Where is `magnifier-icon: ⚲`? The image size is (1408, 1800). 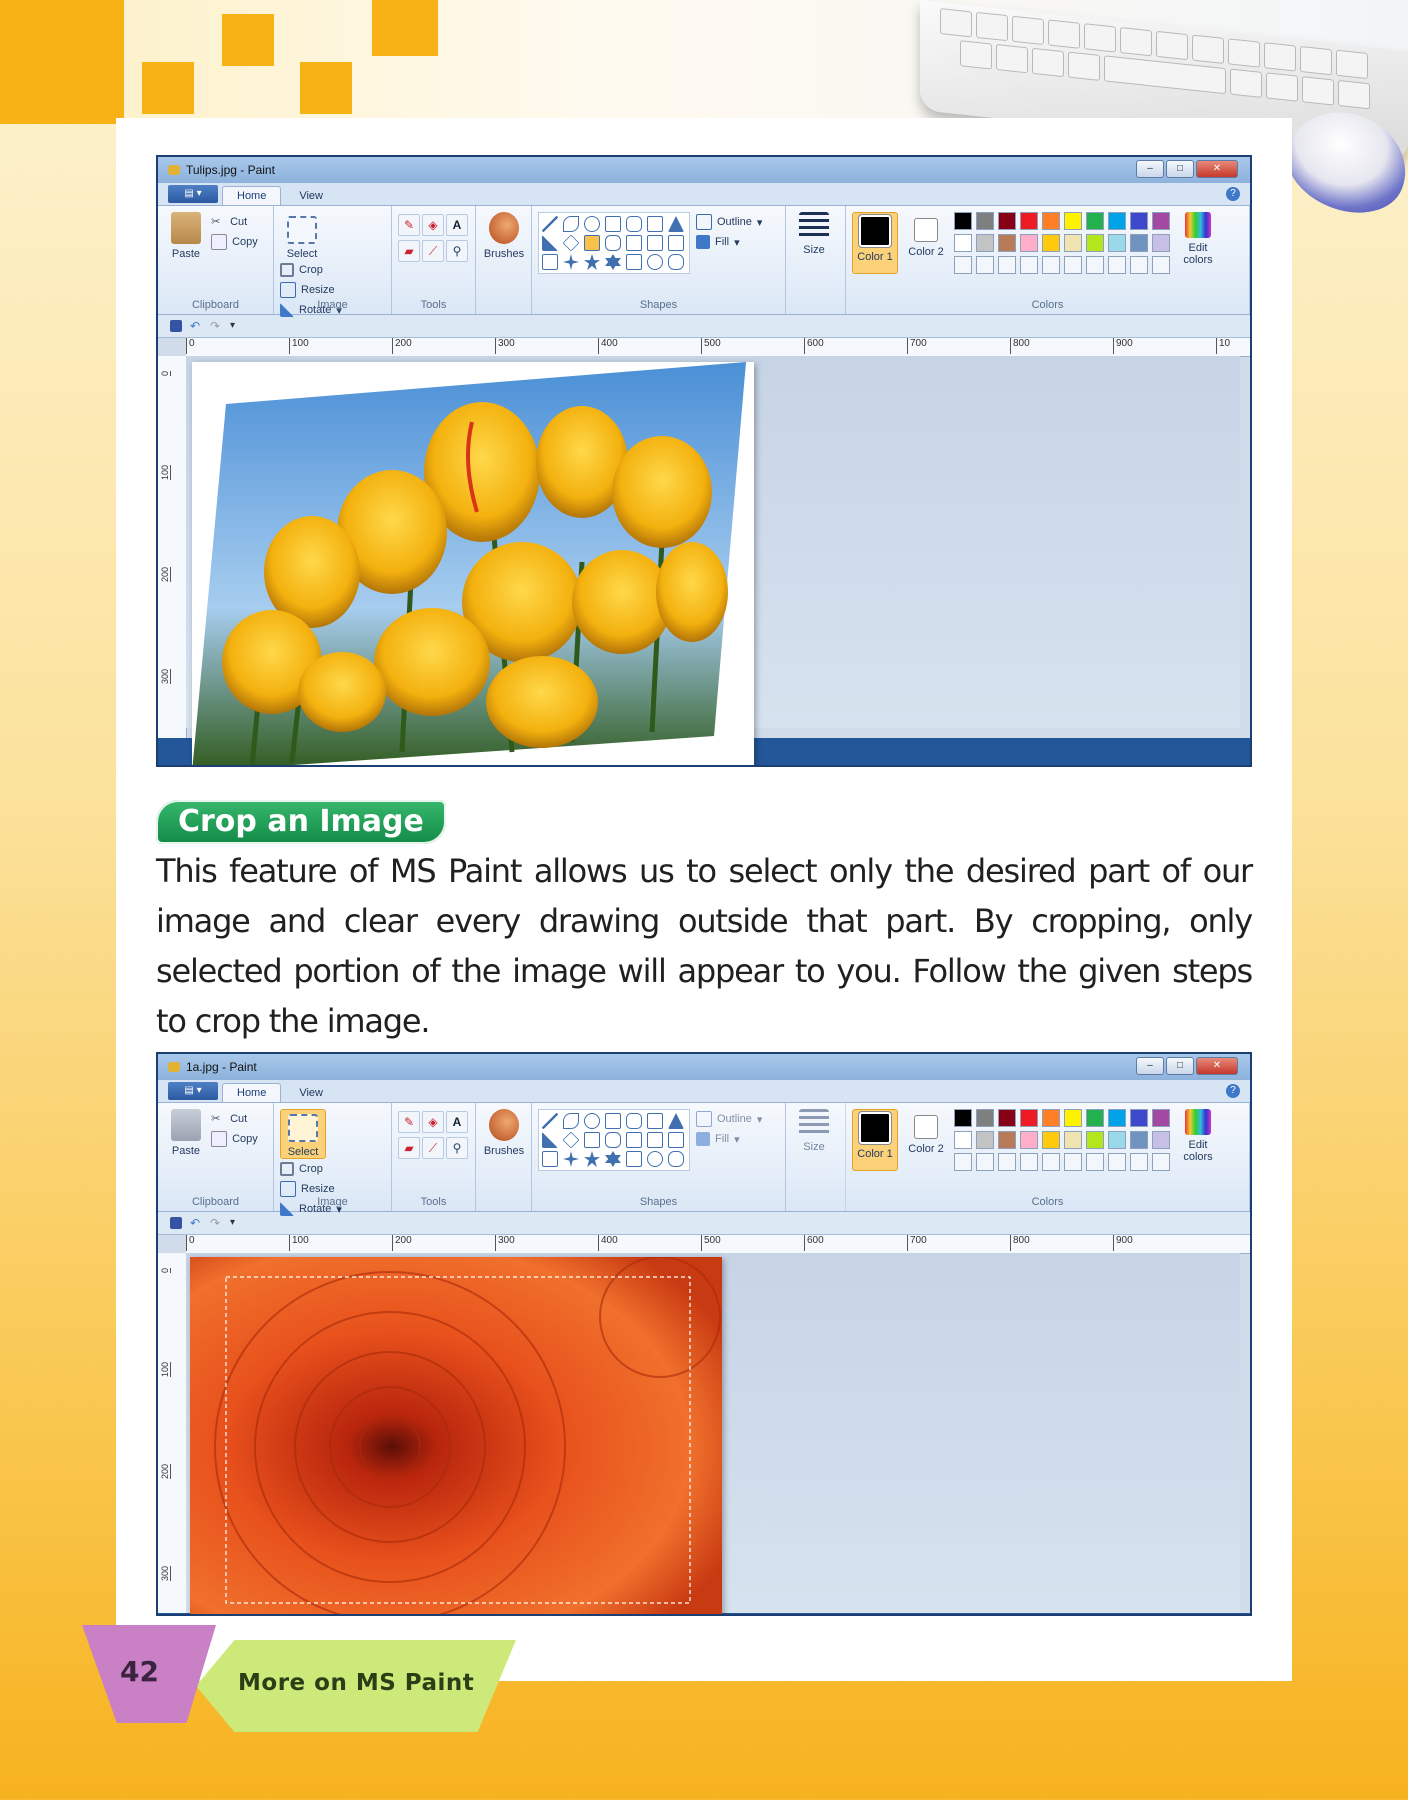 magnifier-icon: ⚲ is located at coordinates (457, 251).